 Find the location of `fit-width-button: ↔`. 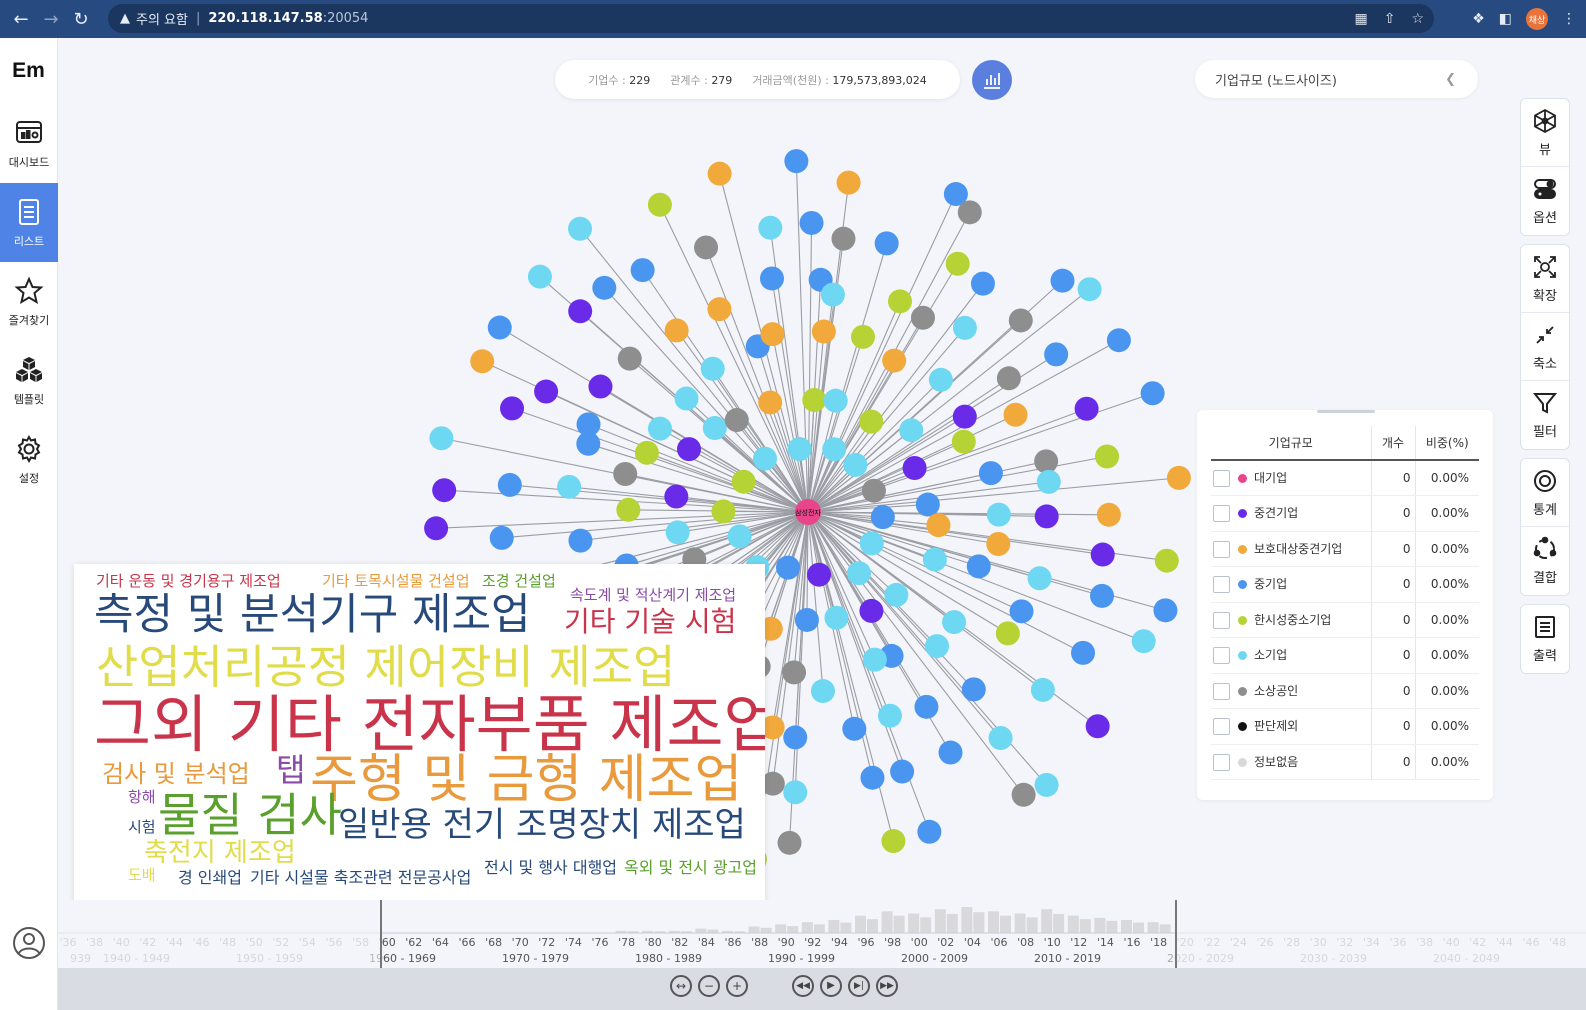

fit-width-button: ↔ is located at coordinates (681, 986).